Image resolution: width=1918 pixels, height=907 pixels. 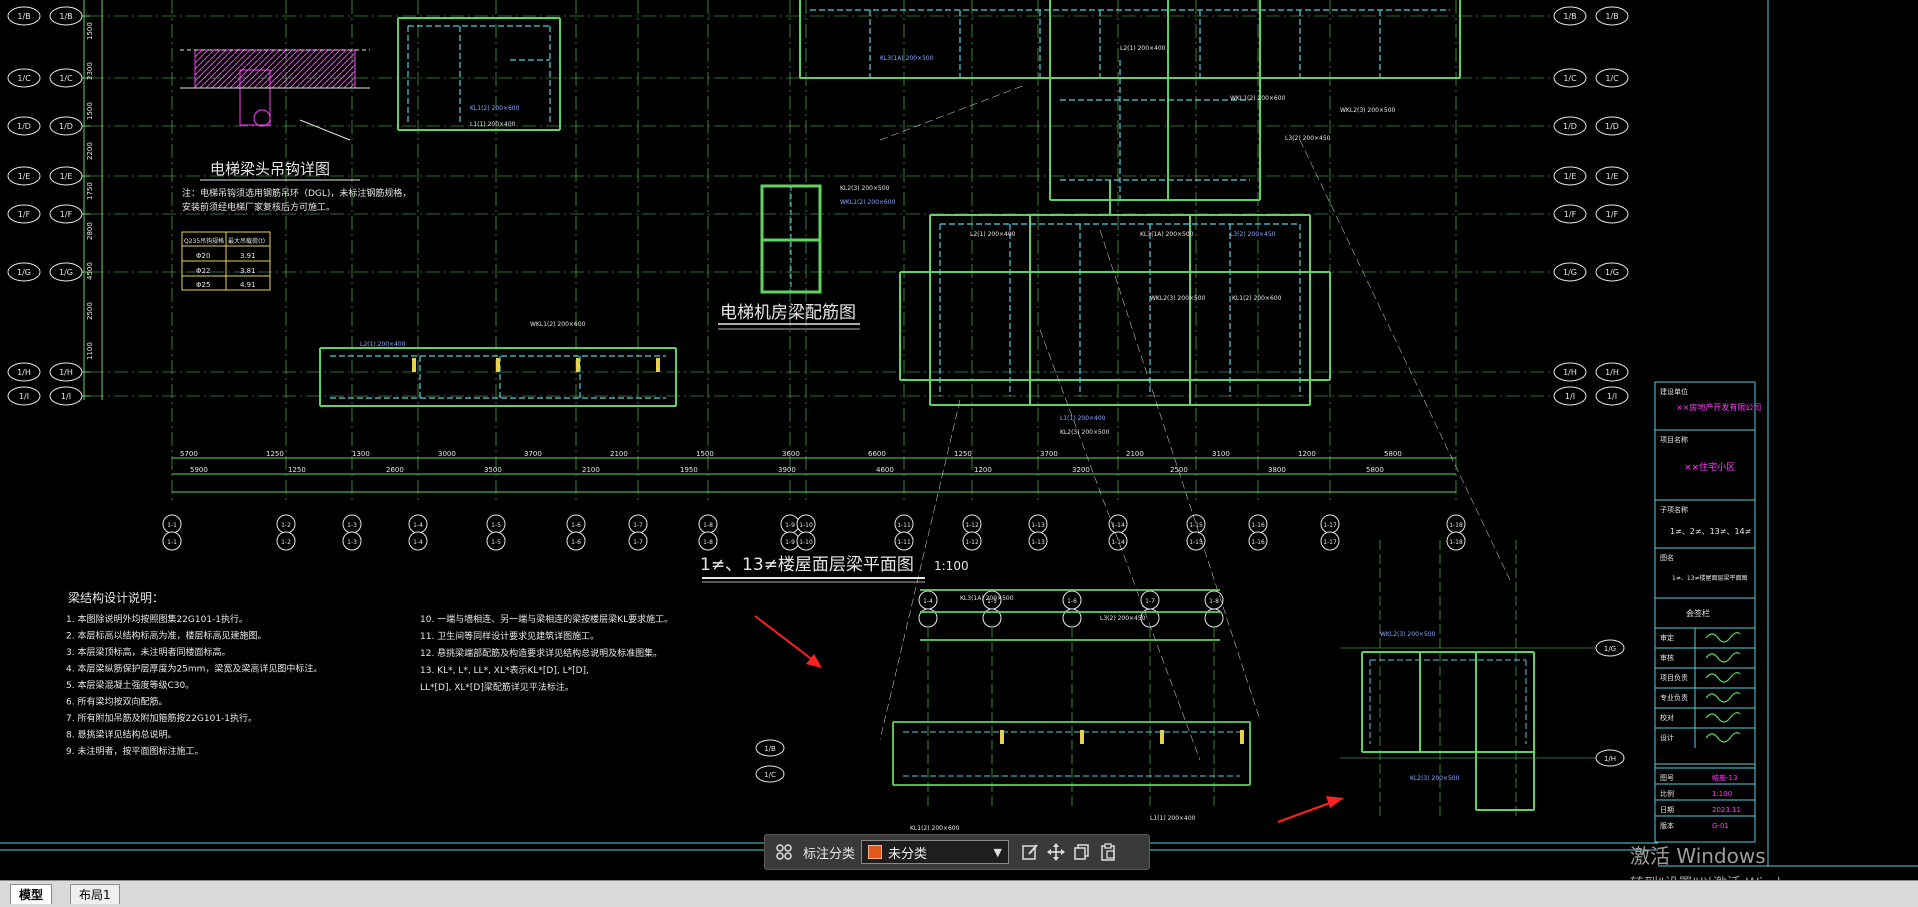 I want to click on dimension-text: 4500, so click(x=90, y=271).